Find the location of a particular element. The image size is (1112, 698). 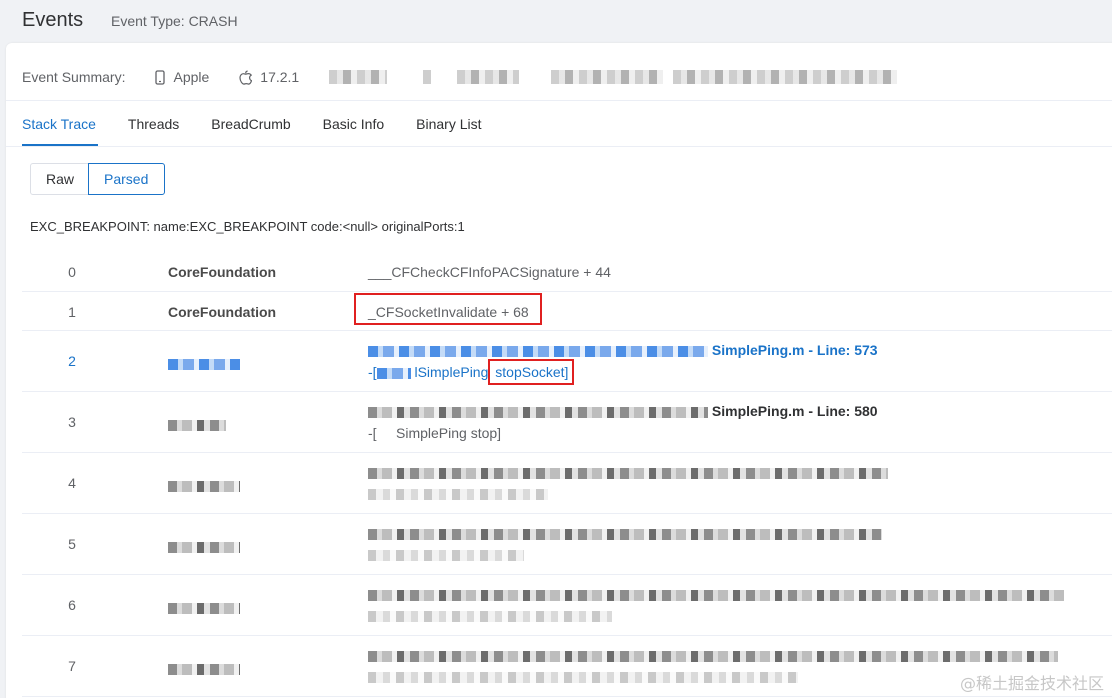

parsed-button: Parsed is located at coordinates (126, 179).